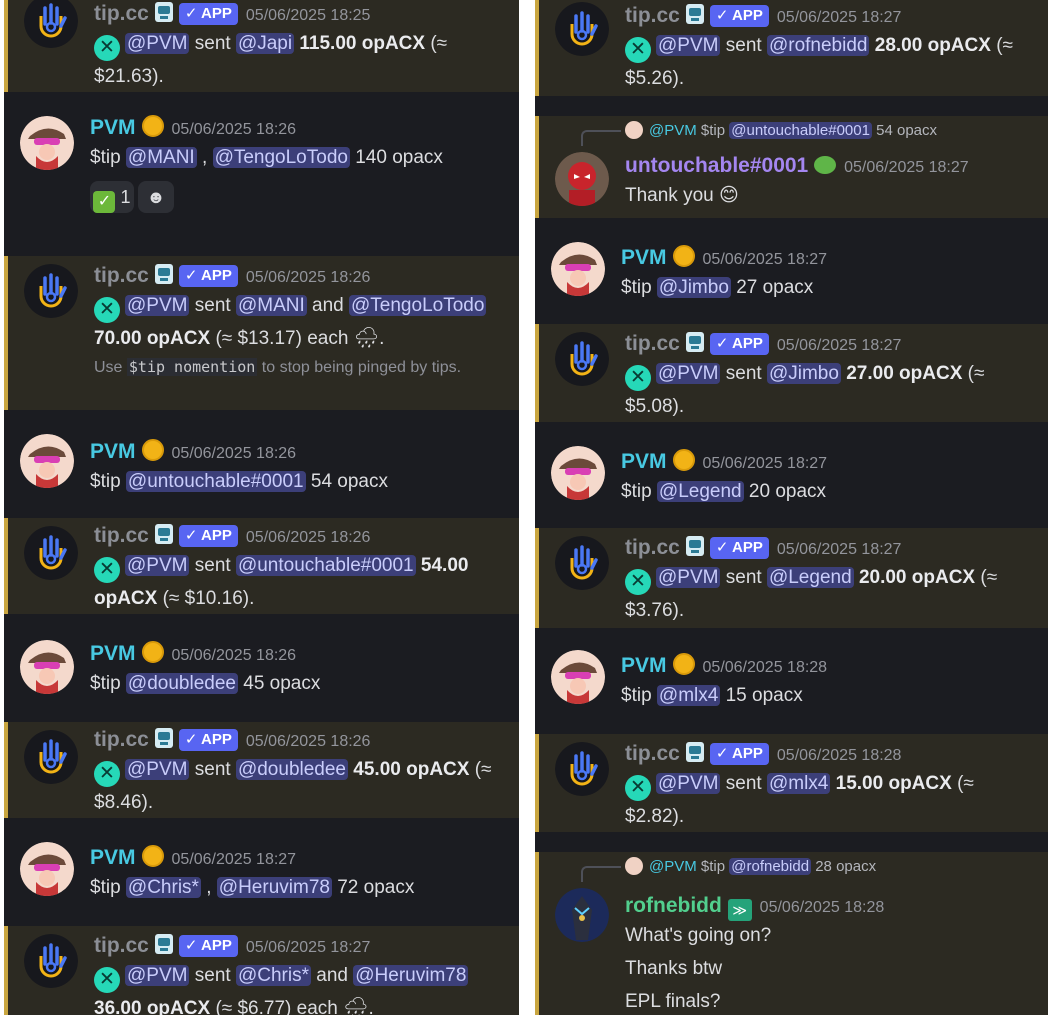  Describe the element at coordinates (152, 652) in the screenshot. I see `gold-coin-icon` at that location.